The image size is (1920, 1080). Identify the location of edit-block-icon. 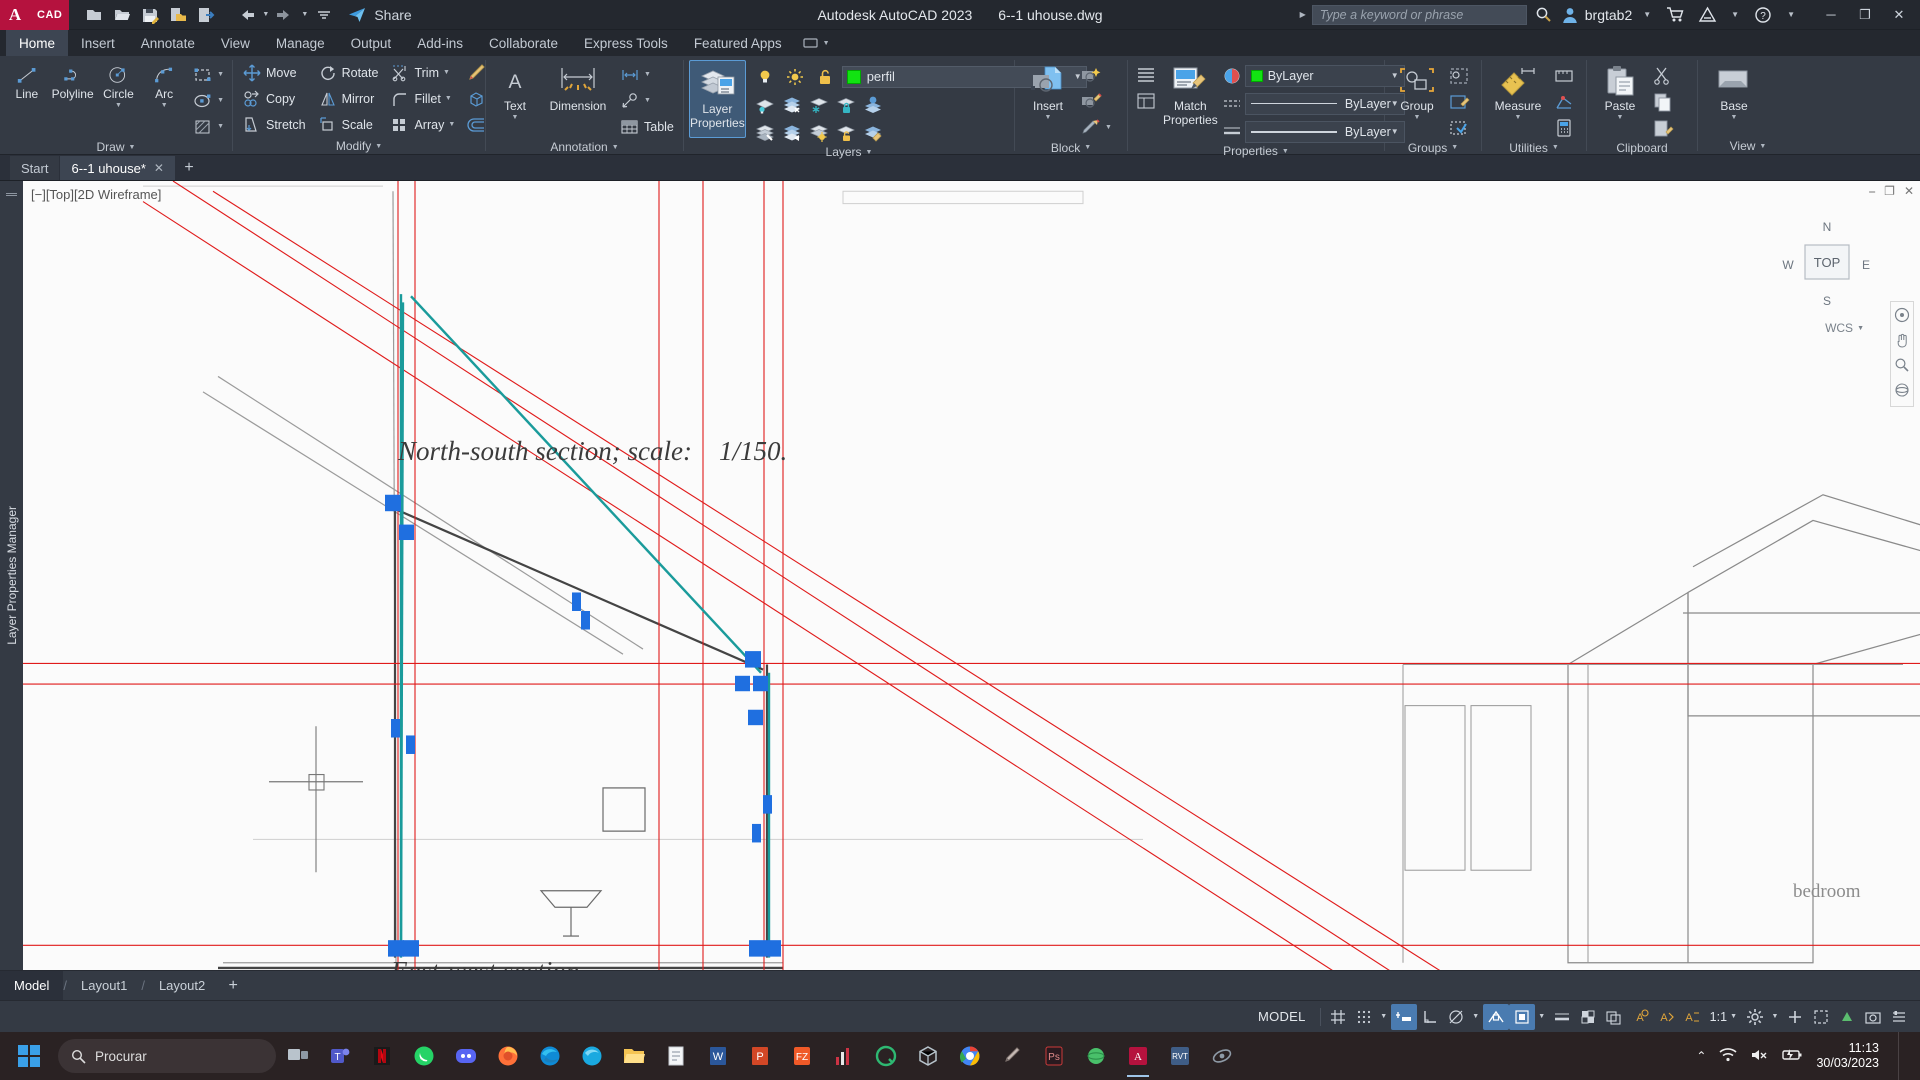
(1091, 101).